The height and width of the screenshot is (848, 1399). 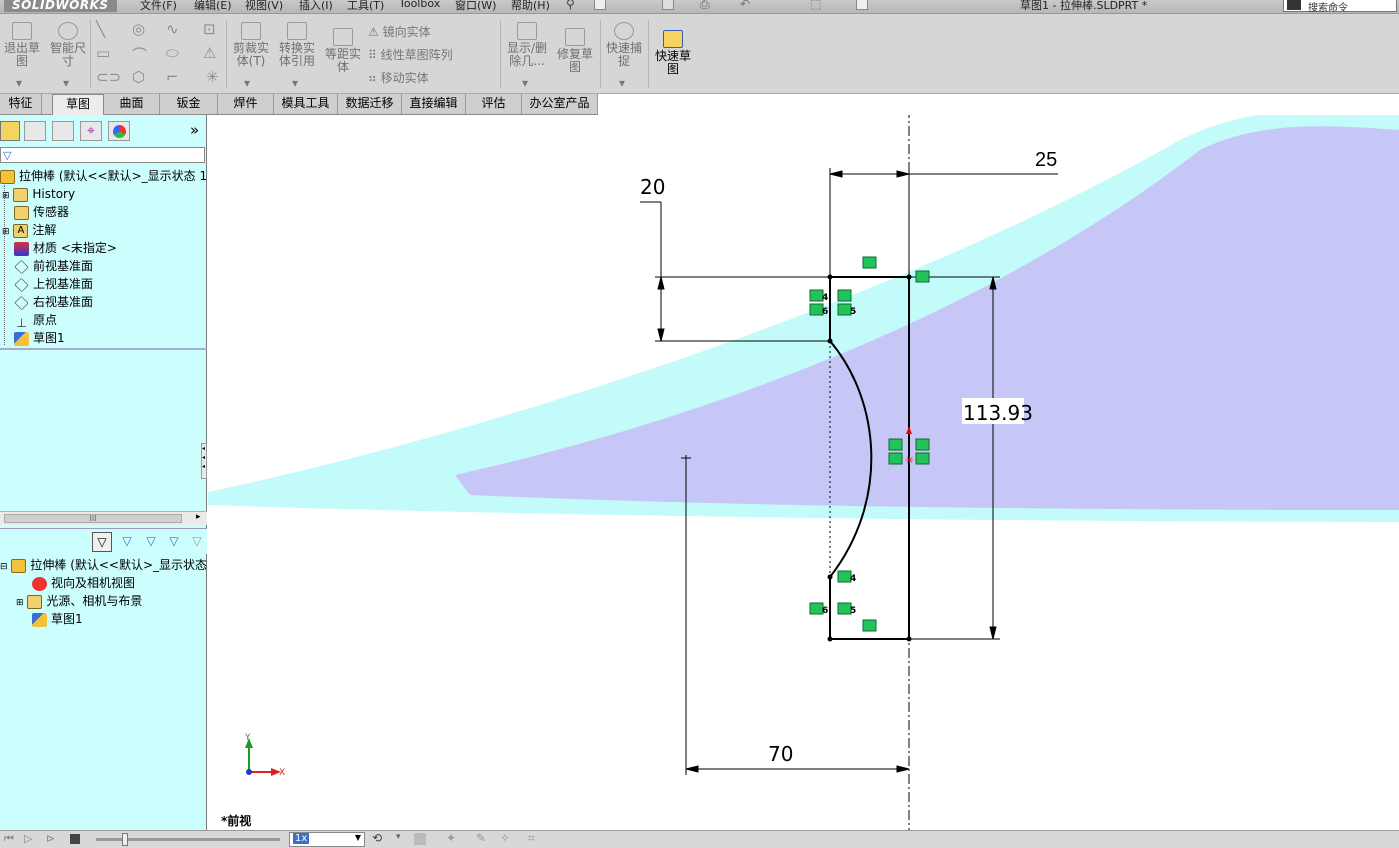 What do you see at coordinates (103, 53) in the screenshot?
I see `rectangle-icon: ▭` at bounding box center [103, 53].